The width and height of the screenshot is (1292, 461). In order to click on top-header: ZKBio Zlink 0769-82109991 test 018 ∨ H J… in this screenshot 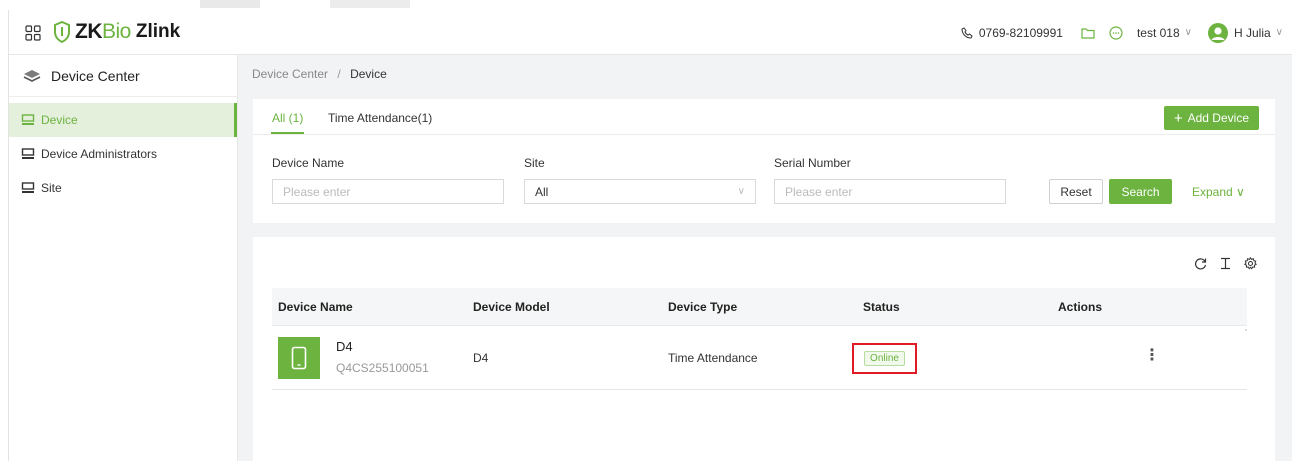, I will do `click(650, 32)`.